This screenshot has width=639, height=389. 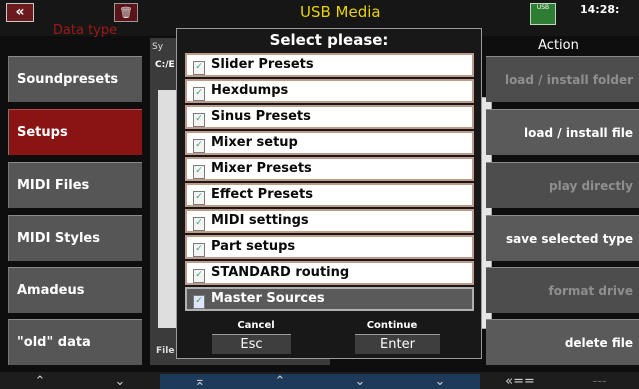 What do you see at coordinates (600, 9) in the screenshot?
I see `clock: 14:28:` at bounding box center [600, 9].